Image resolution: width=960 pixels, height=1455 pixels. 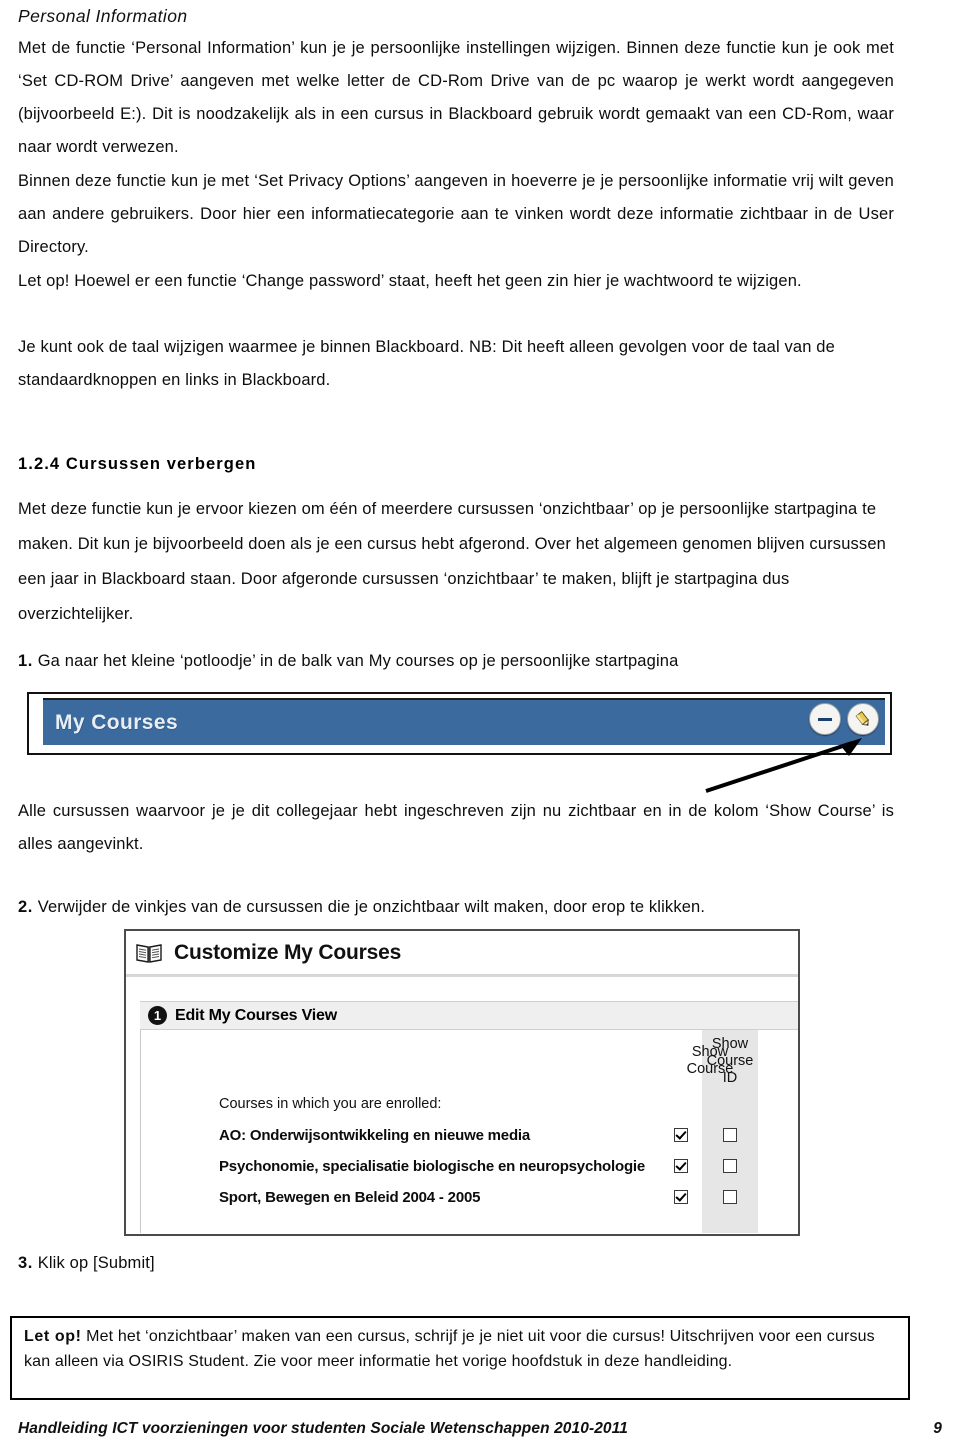 What do you see at coordinates (157, 1015) in the screenshot?
I see `step-number-badge: 1` at bounding box center [157, 1015].